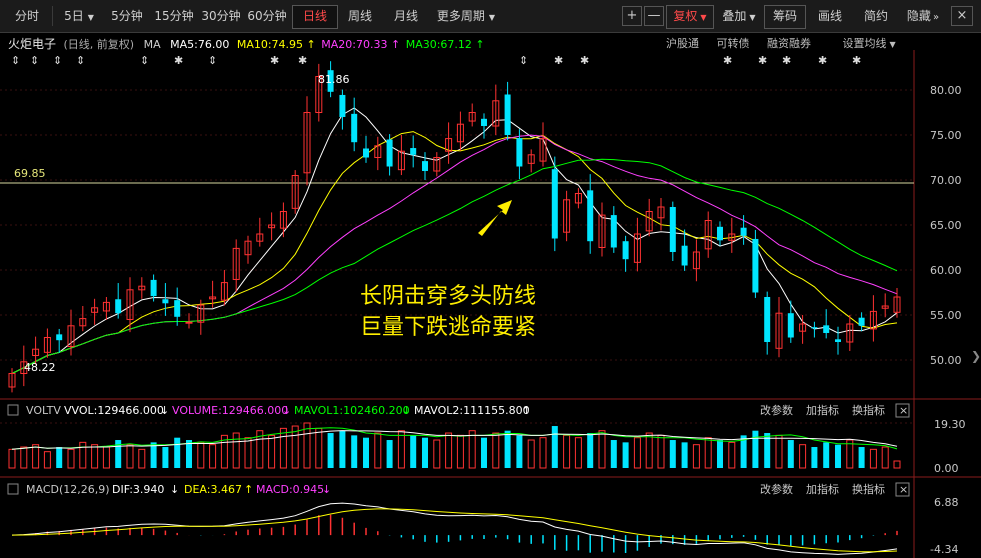  Describe the element at coordinates (632, 16) in the screenshot. I see `zoom-in-button: +` at that location.